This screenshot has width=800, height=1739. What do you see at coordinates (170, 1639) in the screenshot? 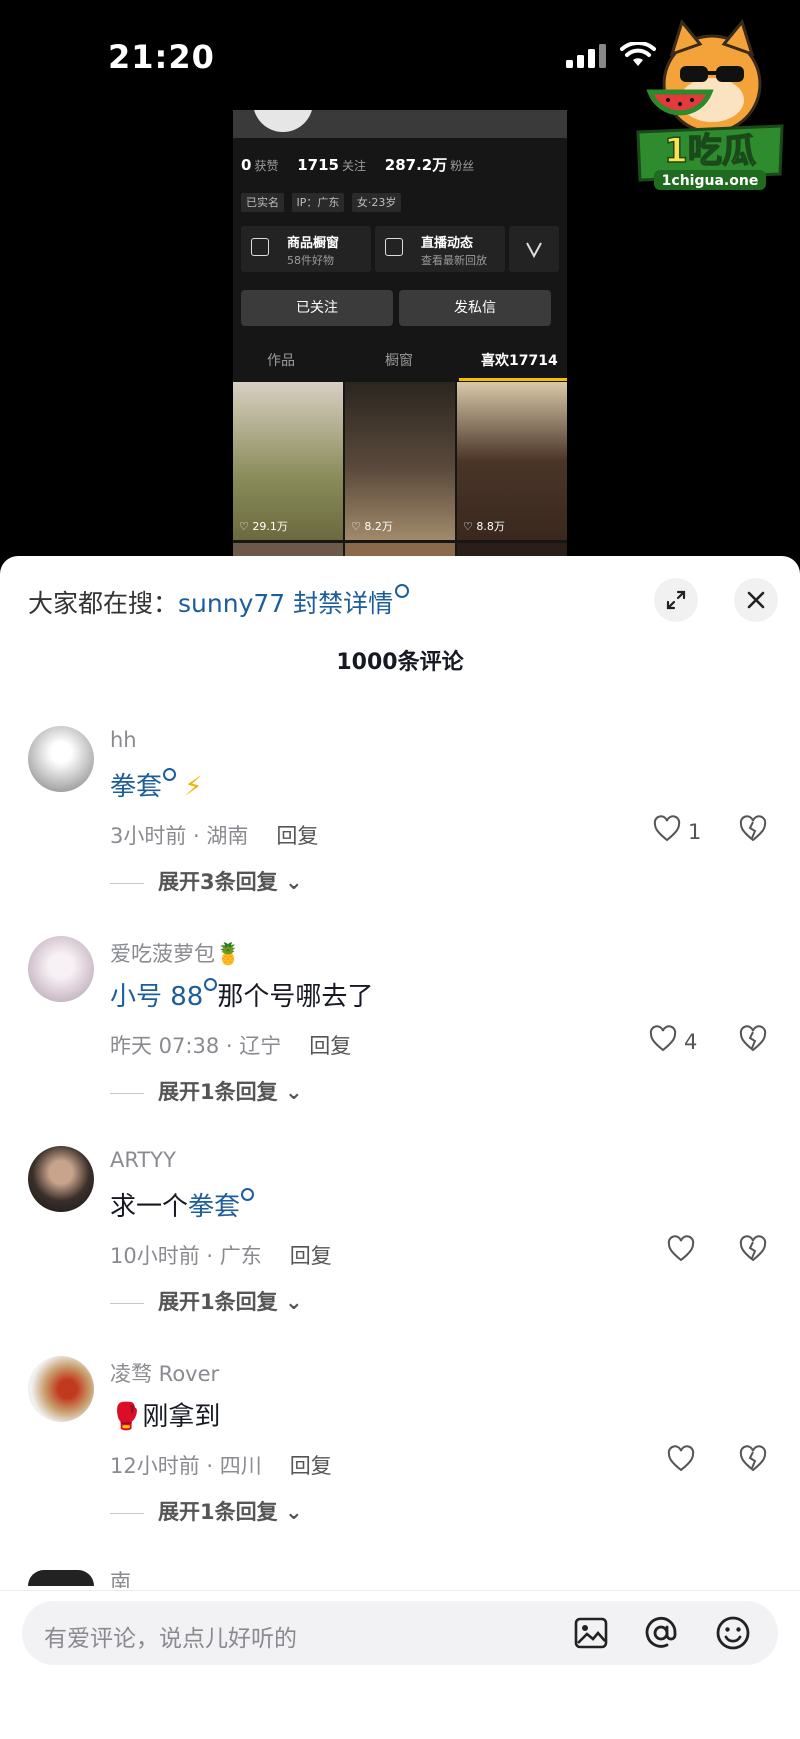
I see `comment-input-placeholder: 有爱评论，说点儿好听的` at bounding box center [170, 1639].